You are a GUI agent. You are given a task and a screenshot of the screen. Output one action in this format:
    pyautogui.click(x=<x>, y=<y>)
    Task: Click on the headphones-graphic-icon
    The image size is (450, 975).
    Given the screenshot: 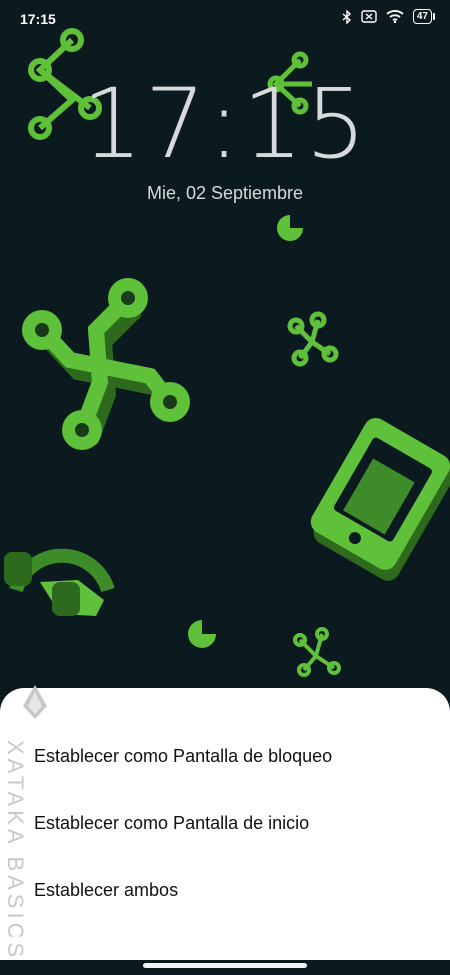 What is the action you would take?
    pyautogui.click(x=59, y=582)
    